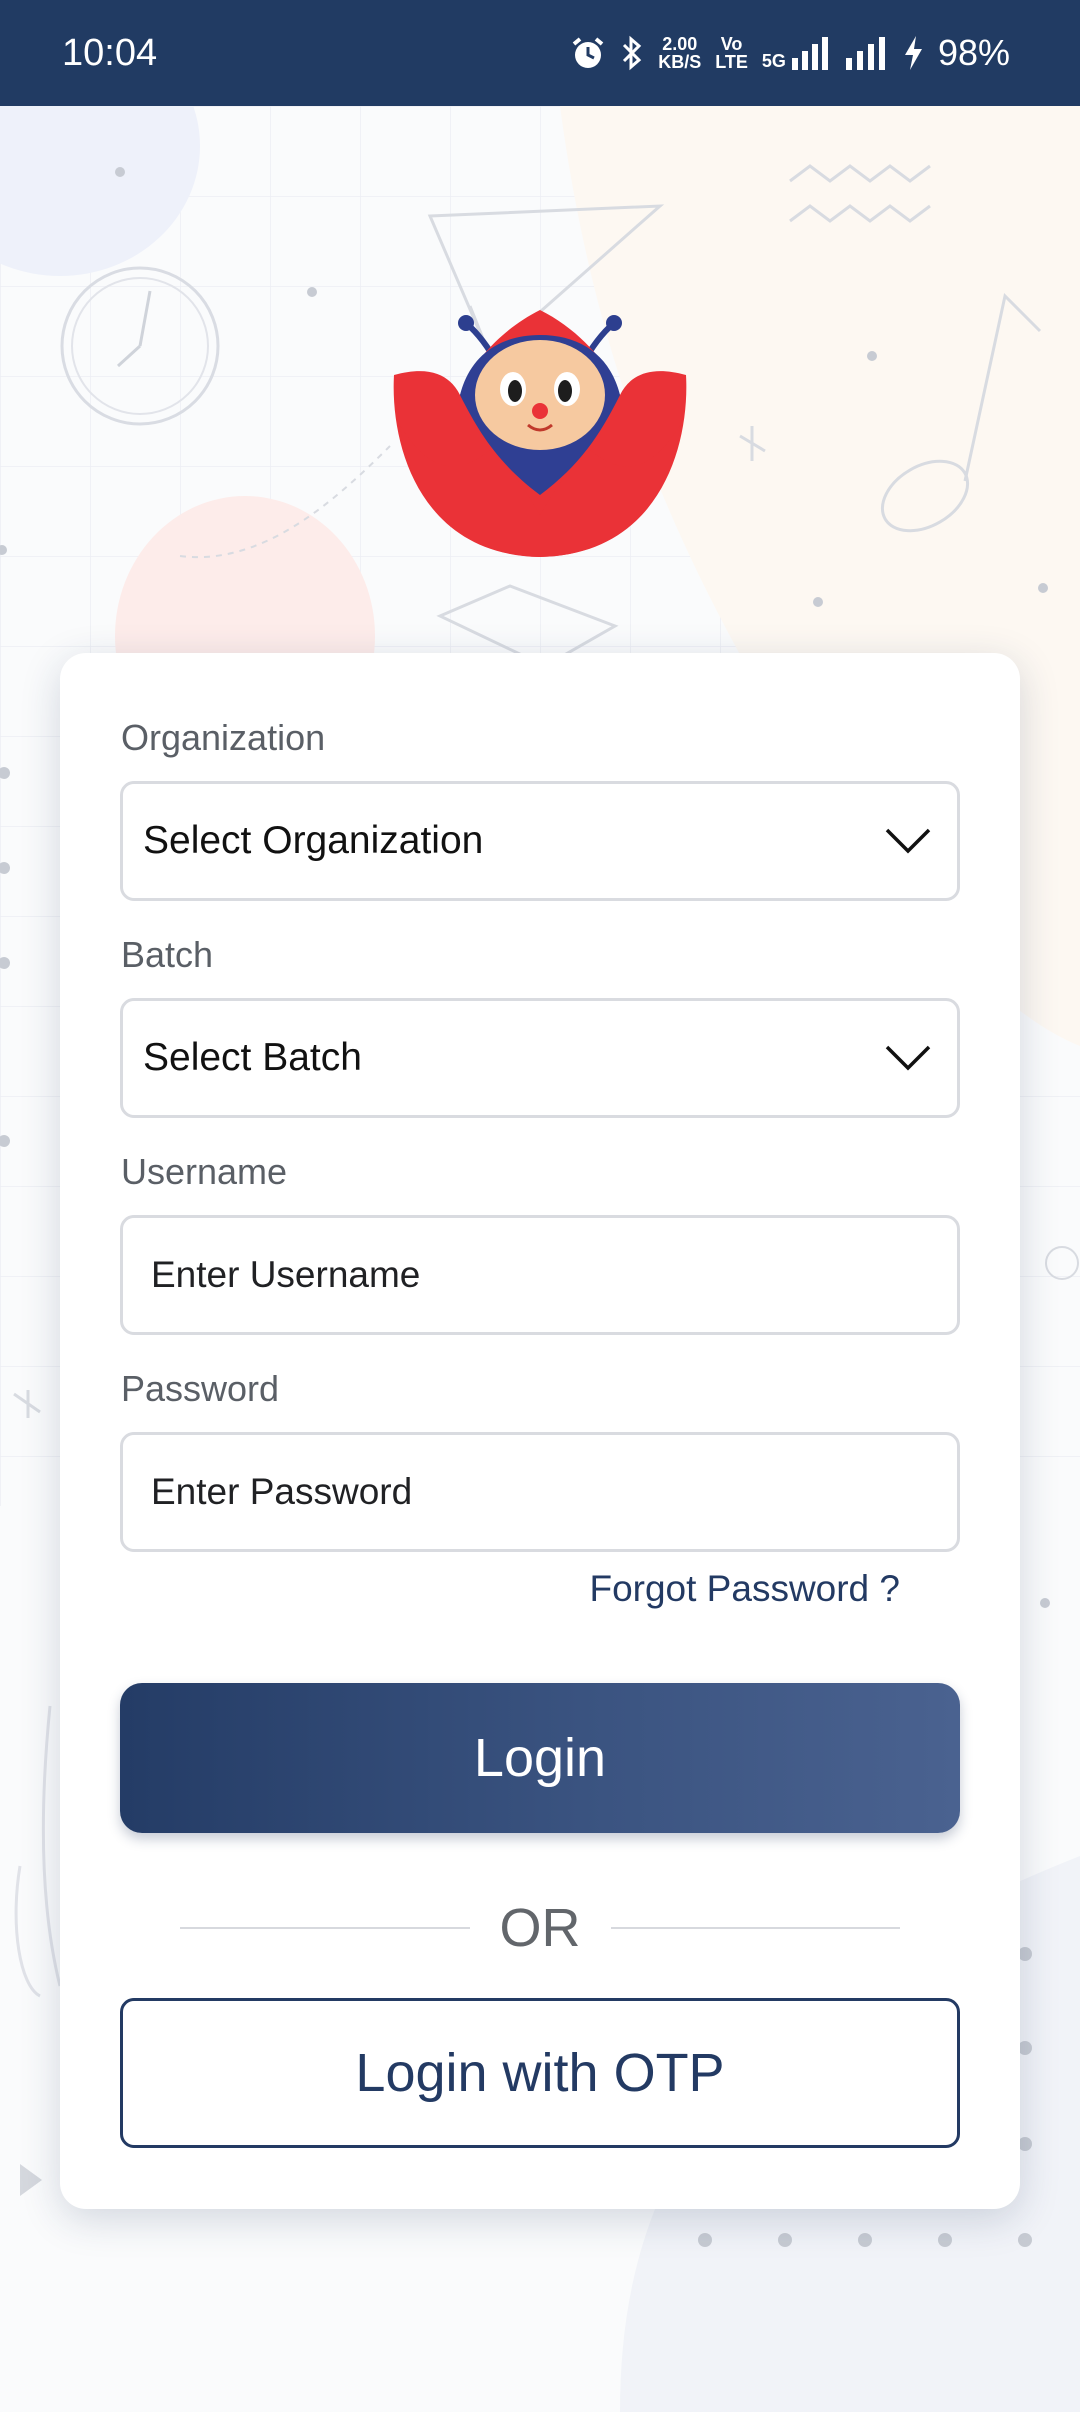 This screenshot has width=1080, height=2412. What do you see at coordinates (223, 737) in the screenshot?
I see `organization-label: Organization` at bounding box center [223, 737].